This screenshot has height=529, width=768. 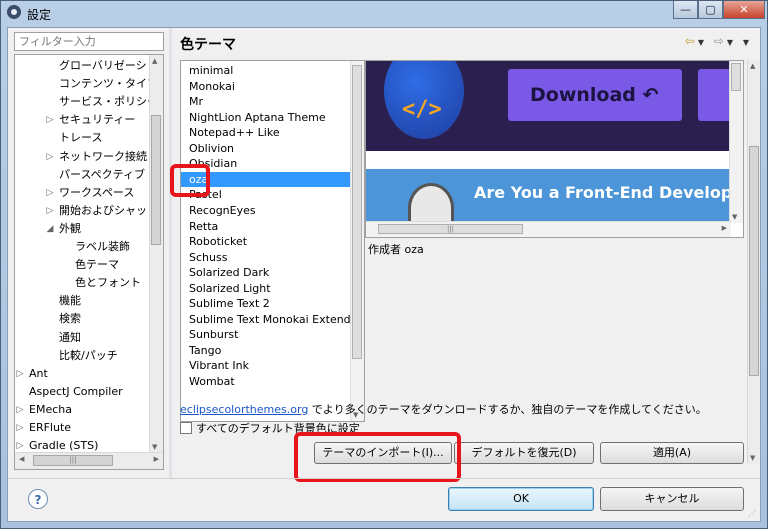 What do you see at coordinates (186, 428) in the screenshot?
I see `default-bg-checkbox` at bounding box center [186, 428].